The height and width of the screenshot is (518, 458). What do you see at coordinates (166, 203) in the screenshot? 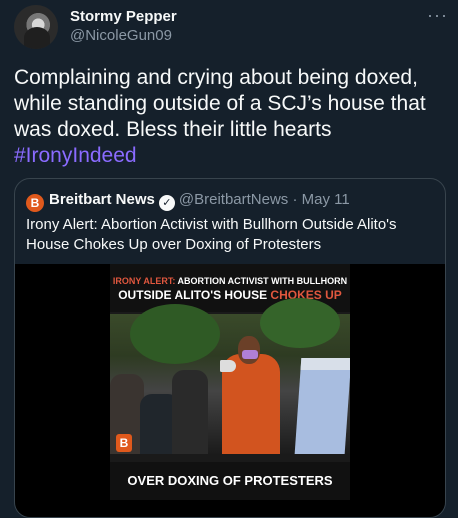
I see `verified-badge-icon: ✓` at bounding box center [166, 203].